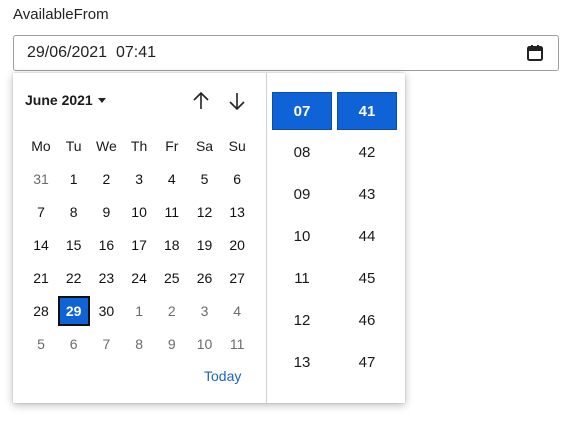  I want to click on day-cell: 13, so click(237, 212).